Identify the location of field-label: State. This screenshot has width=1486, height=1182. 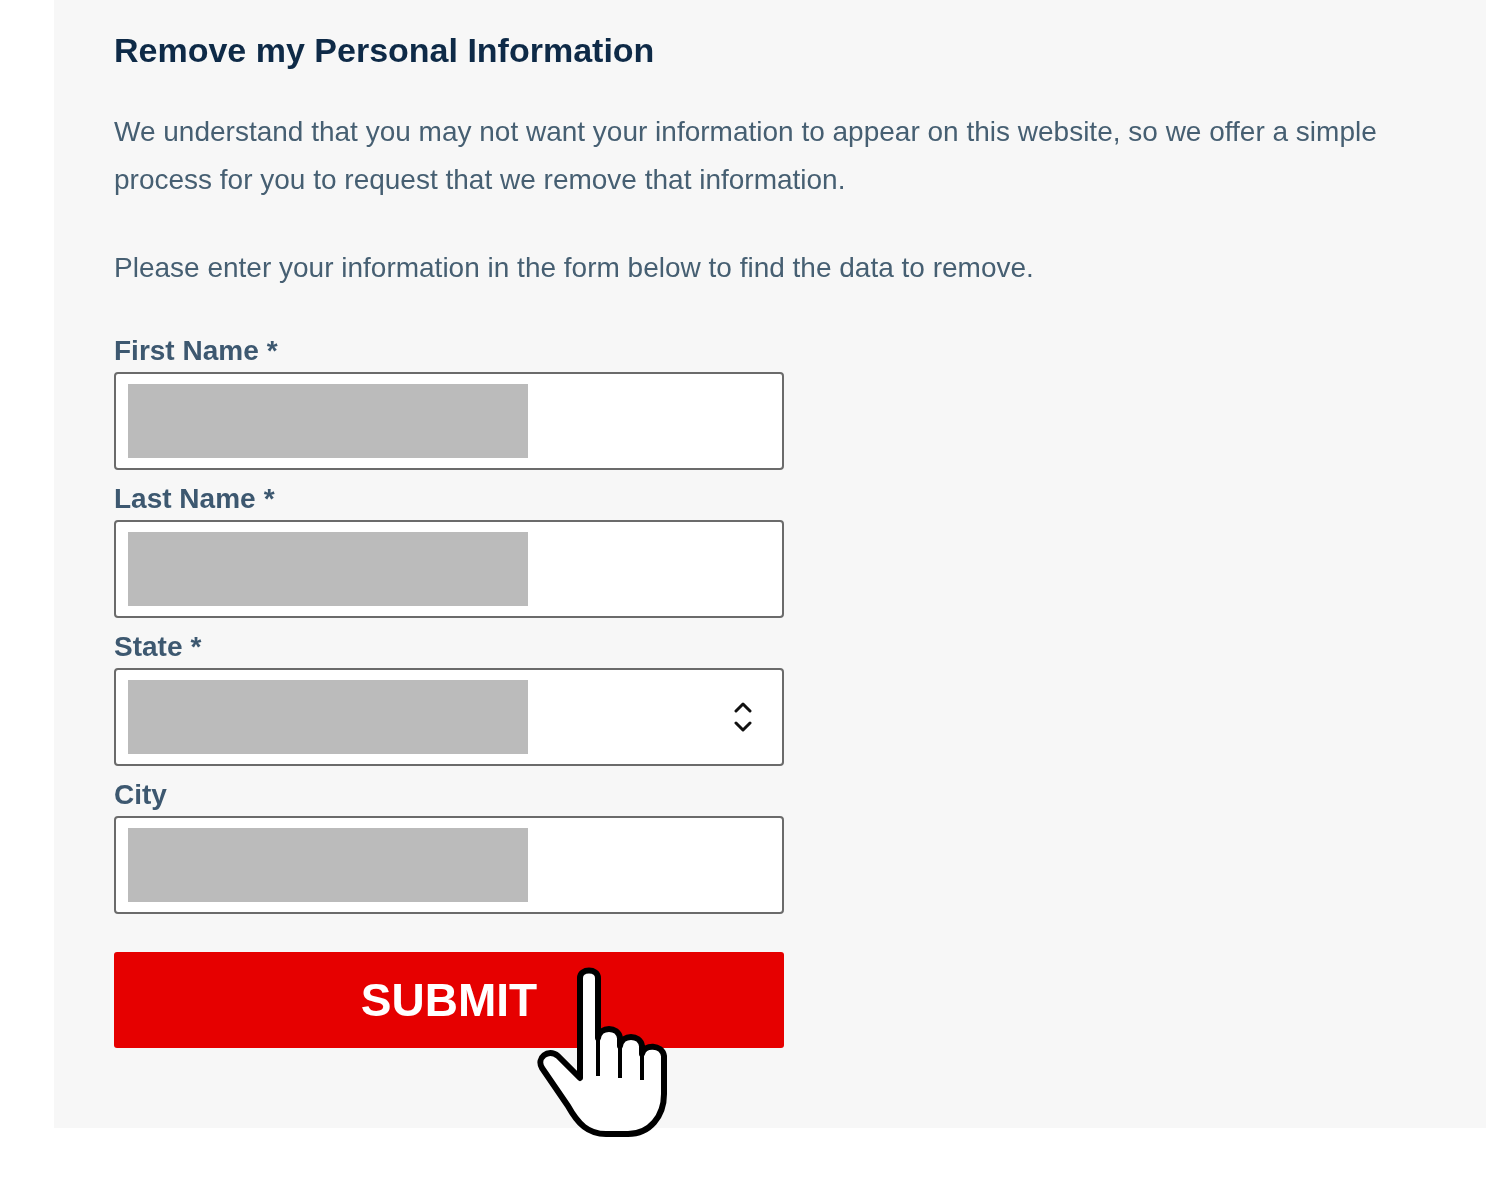
(148, 647).